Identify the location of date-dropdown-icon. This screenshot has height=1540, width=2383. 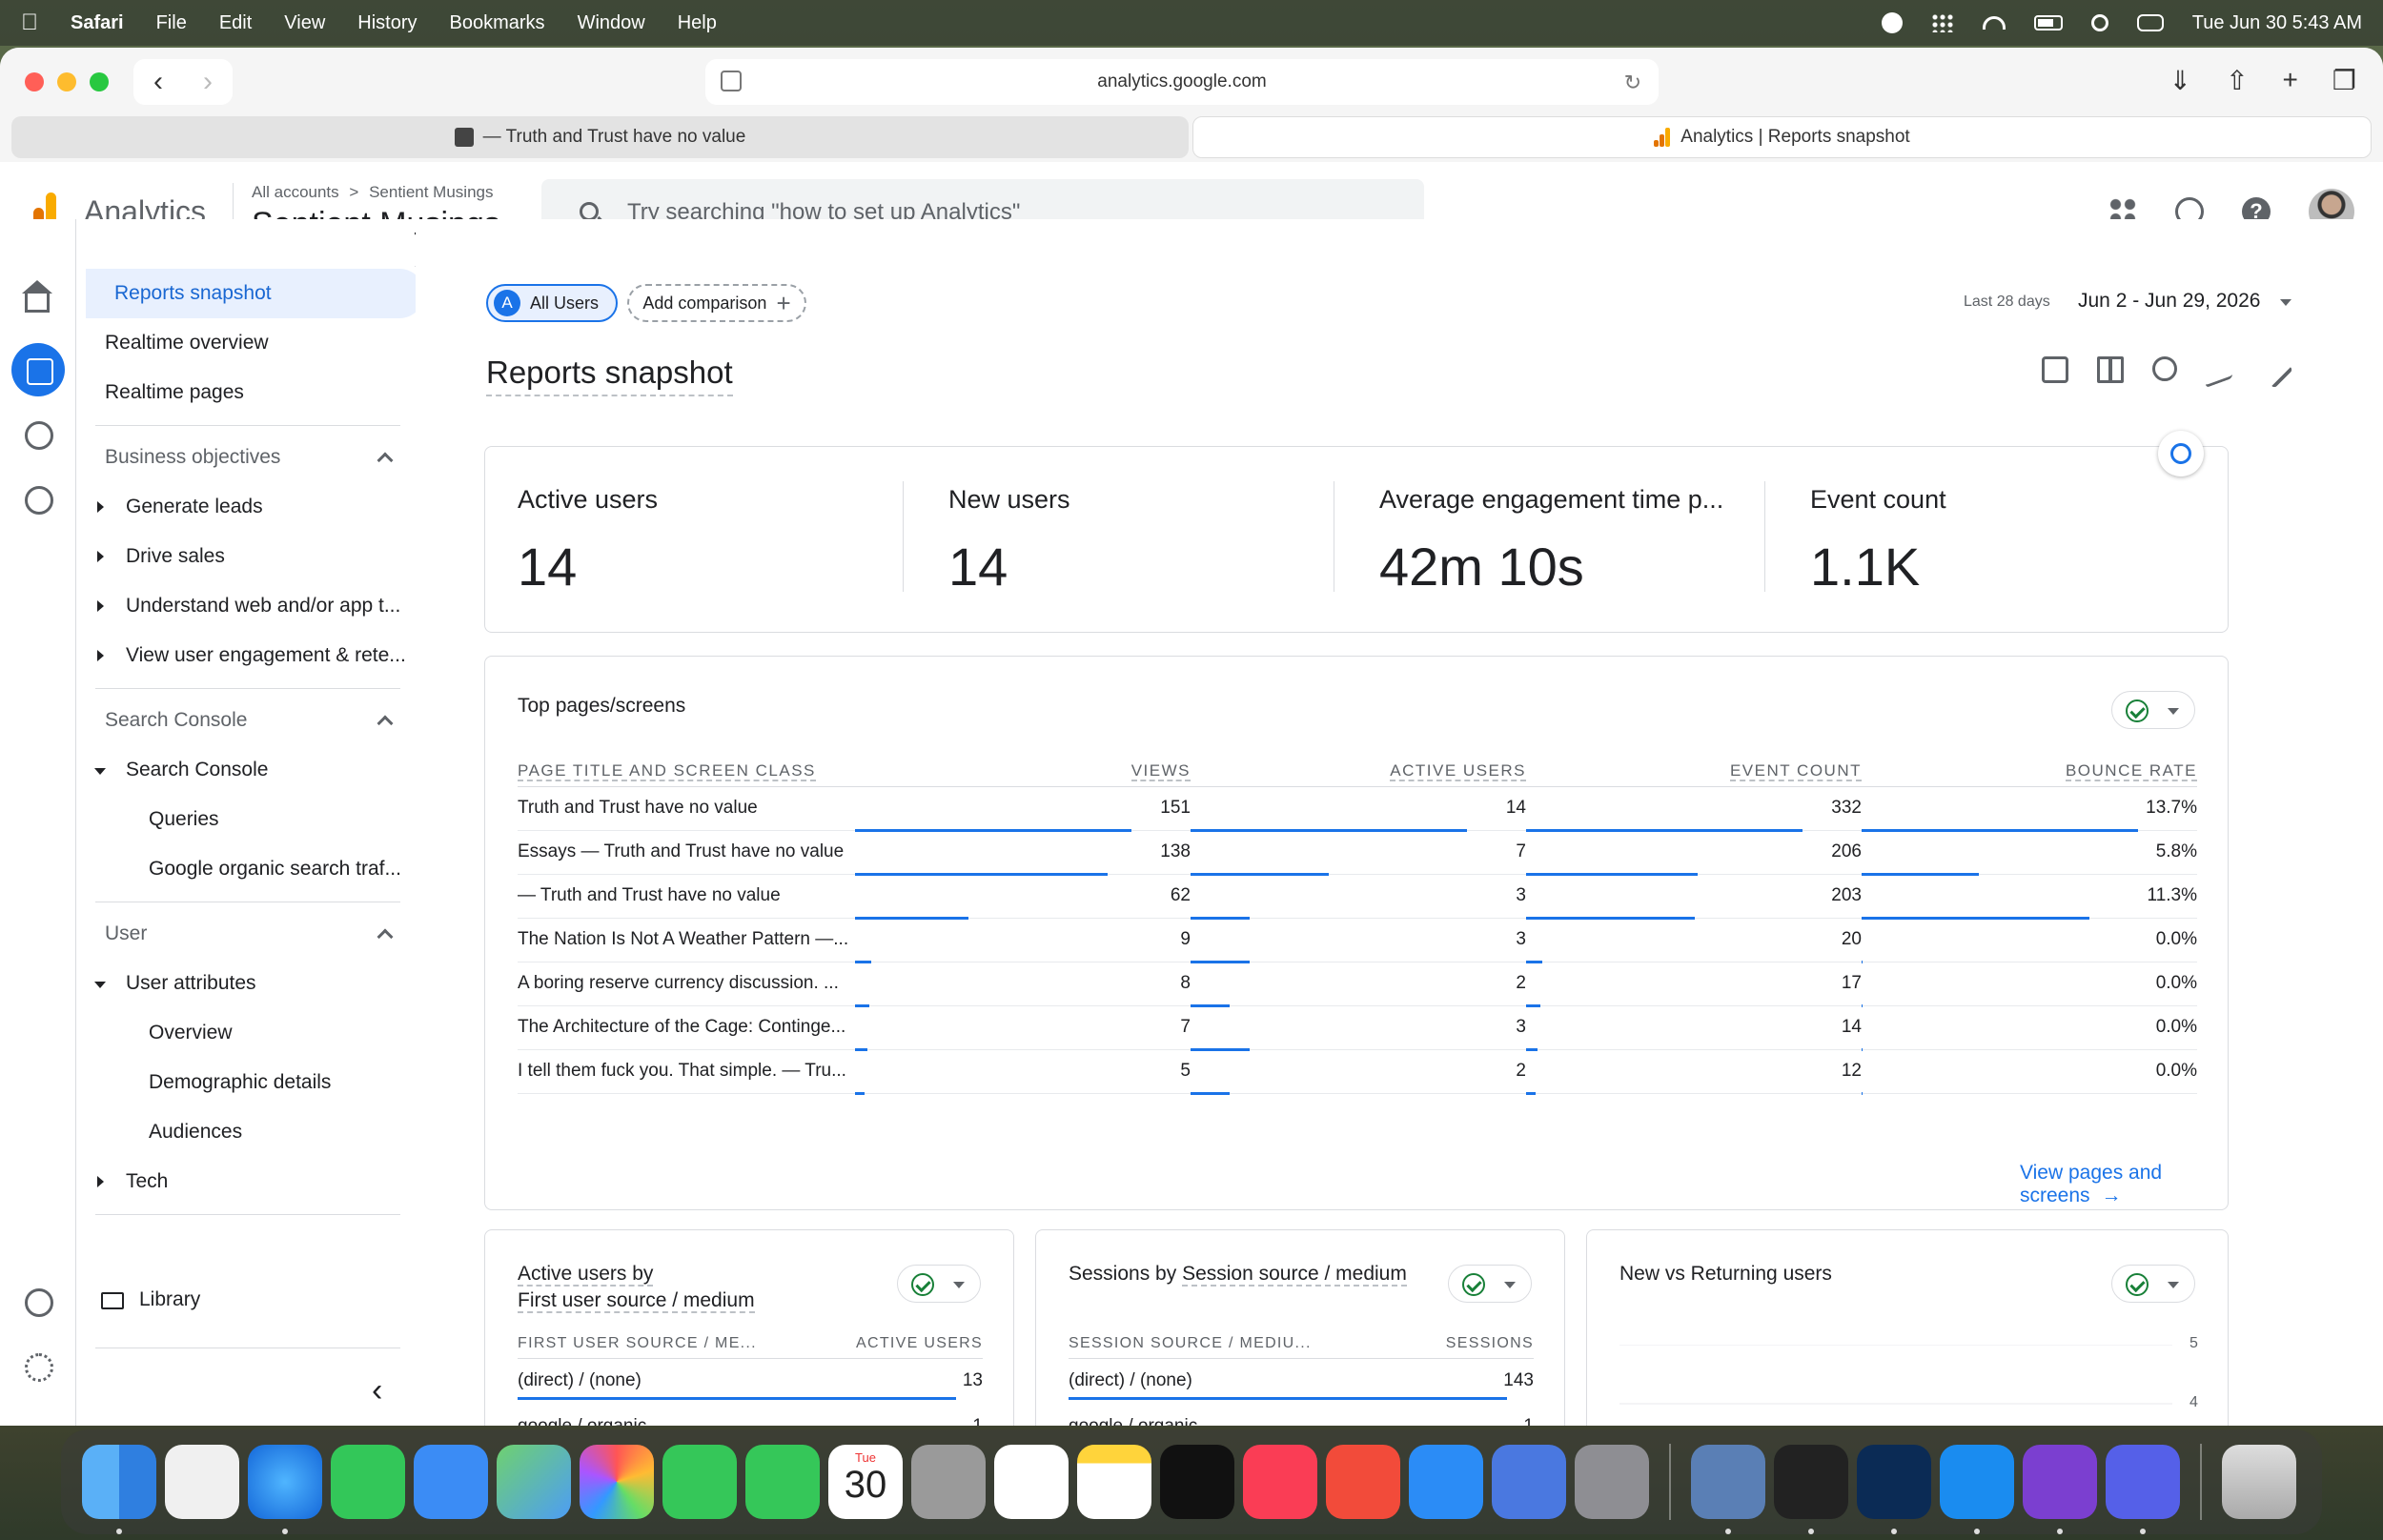
(2286, 302).